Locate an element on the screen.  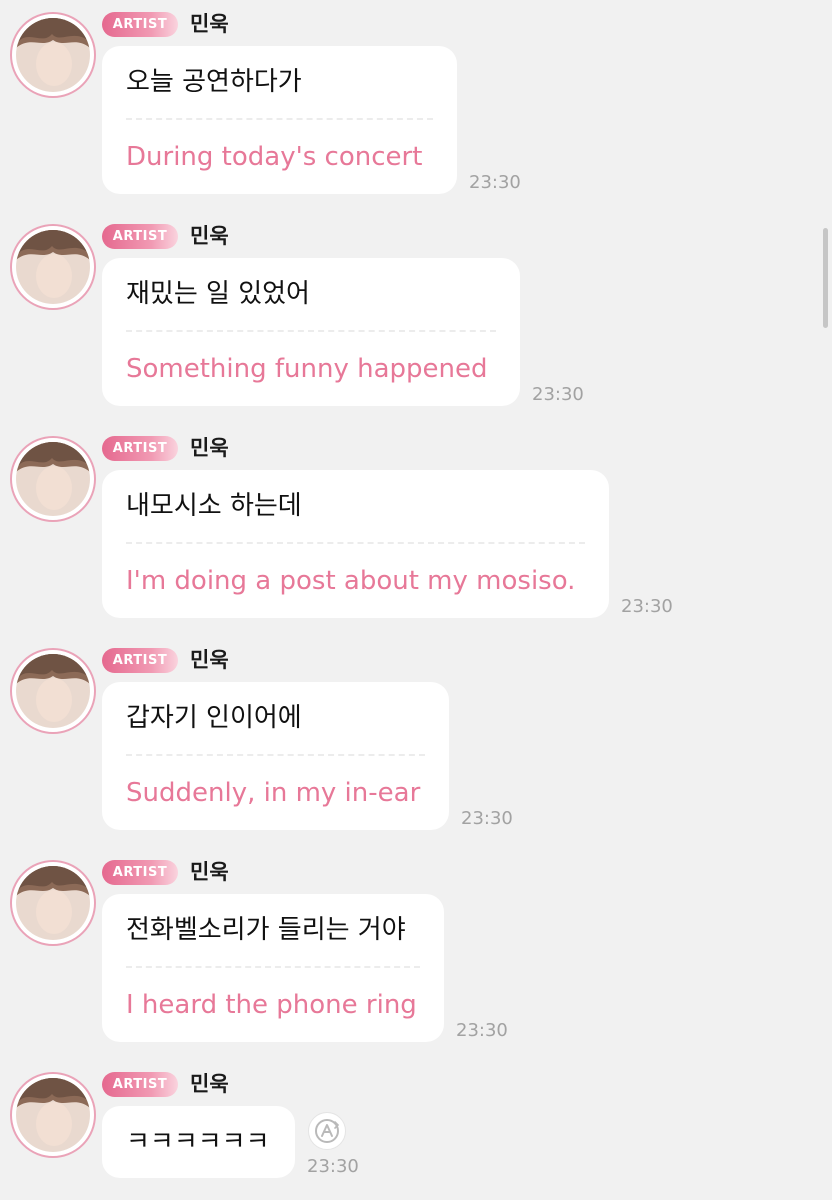
message-bubble: 전화벨소리가 들리는 거야 I heard the phone ring is located at coordinates (273, 968).